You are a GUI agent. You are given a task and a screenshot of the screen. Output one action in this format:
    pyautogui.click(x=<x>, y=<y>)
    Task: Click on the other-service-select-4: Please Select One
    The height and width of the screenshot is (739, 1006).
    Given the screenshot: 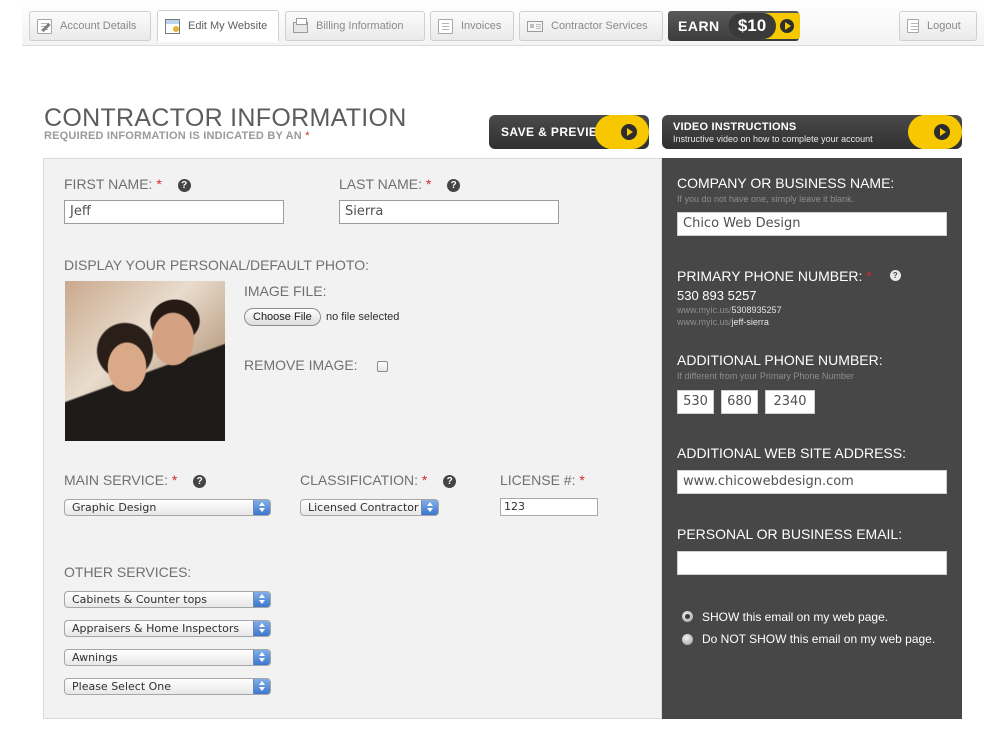 What is the action you would take?
    pyautogui.click(x=167, y=686)
    